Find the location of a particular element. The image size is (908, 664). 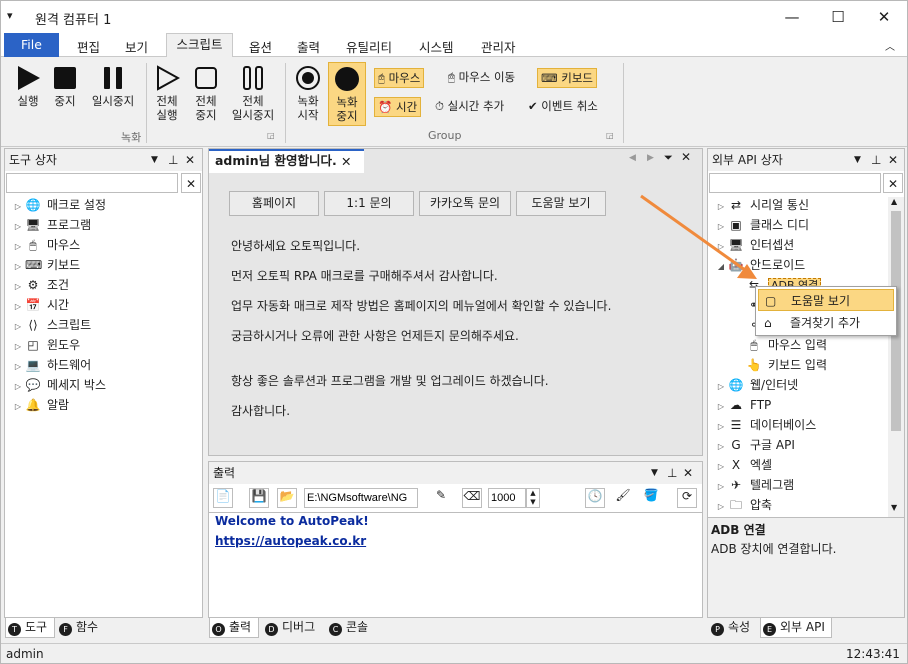

tab-welcome: admin님 환영합니다. ✕ is located at coordinates (286, 161).